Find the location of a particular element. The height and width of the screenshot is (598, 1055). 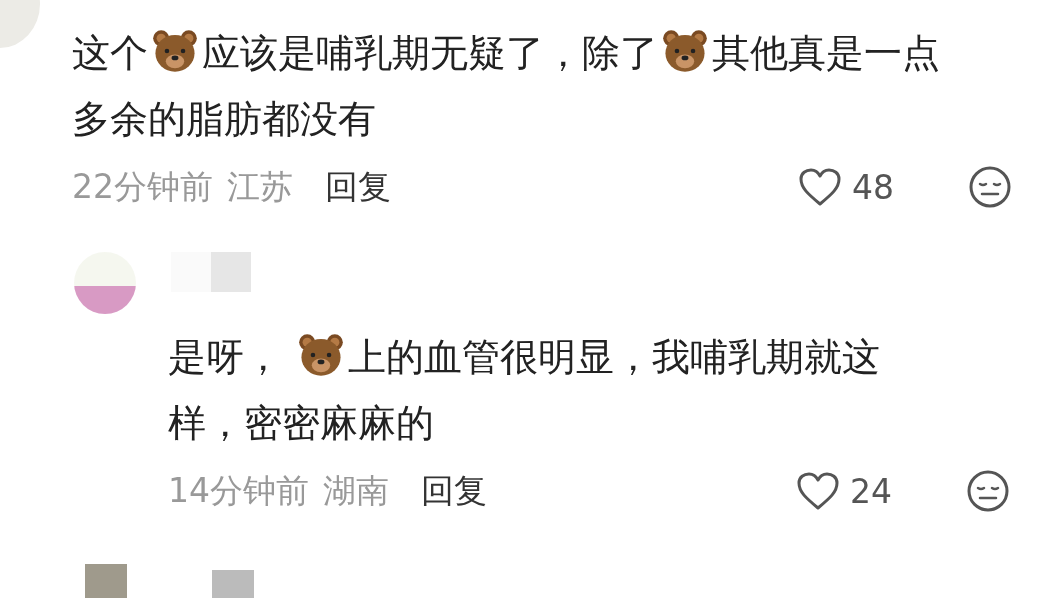

comment-location: 江苏 is located at coordinates (260, 186).